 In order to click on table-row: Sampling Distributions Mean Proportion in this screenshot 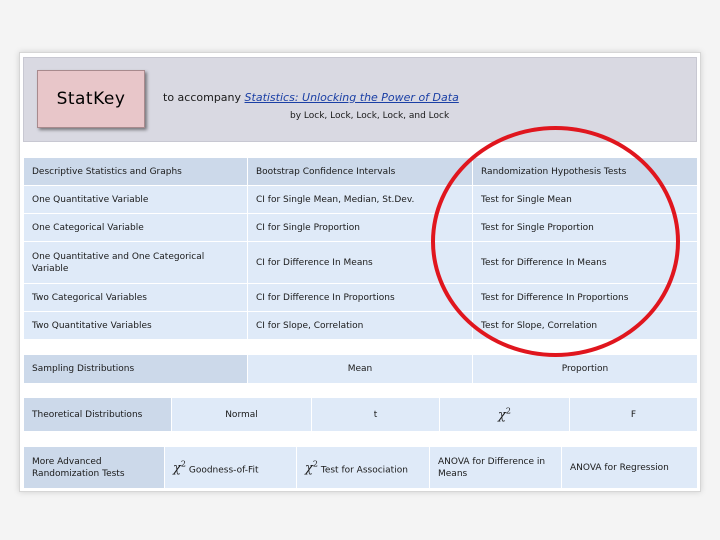, I will do `click(360, 369)`.